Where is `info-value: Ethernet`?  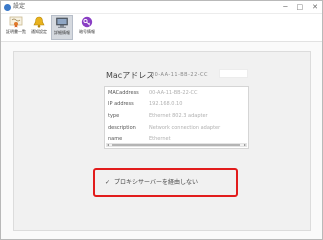 info-value: Ethernet is located at coordinates (160, 139).